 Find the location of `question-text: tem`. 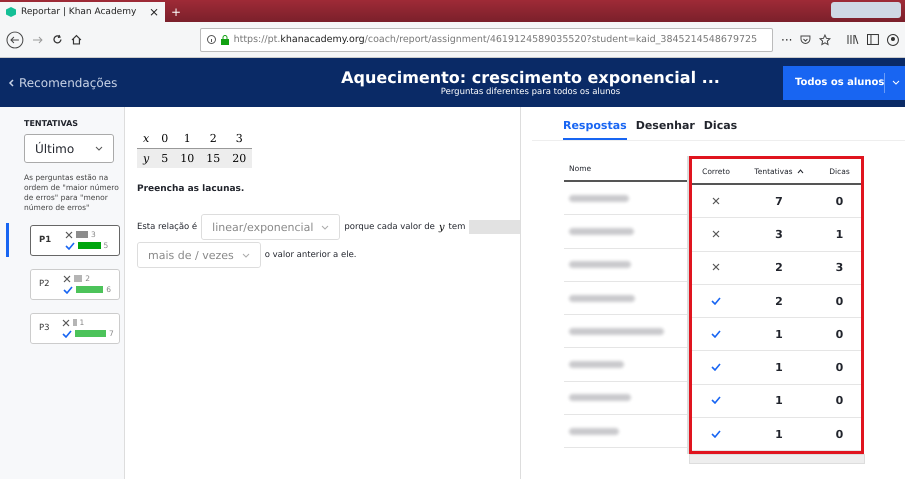

question-text: tem is located at coordinates (457, 227).